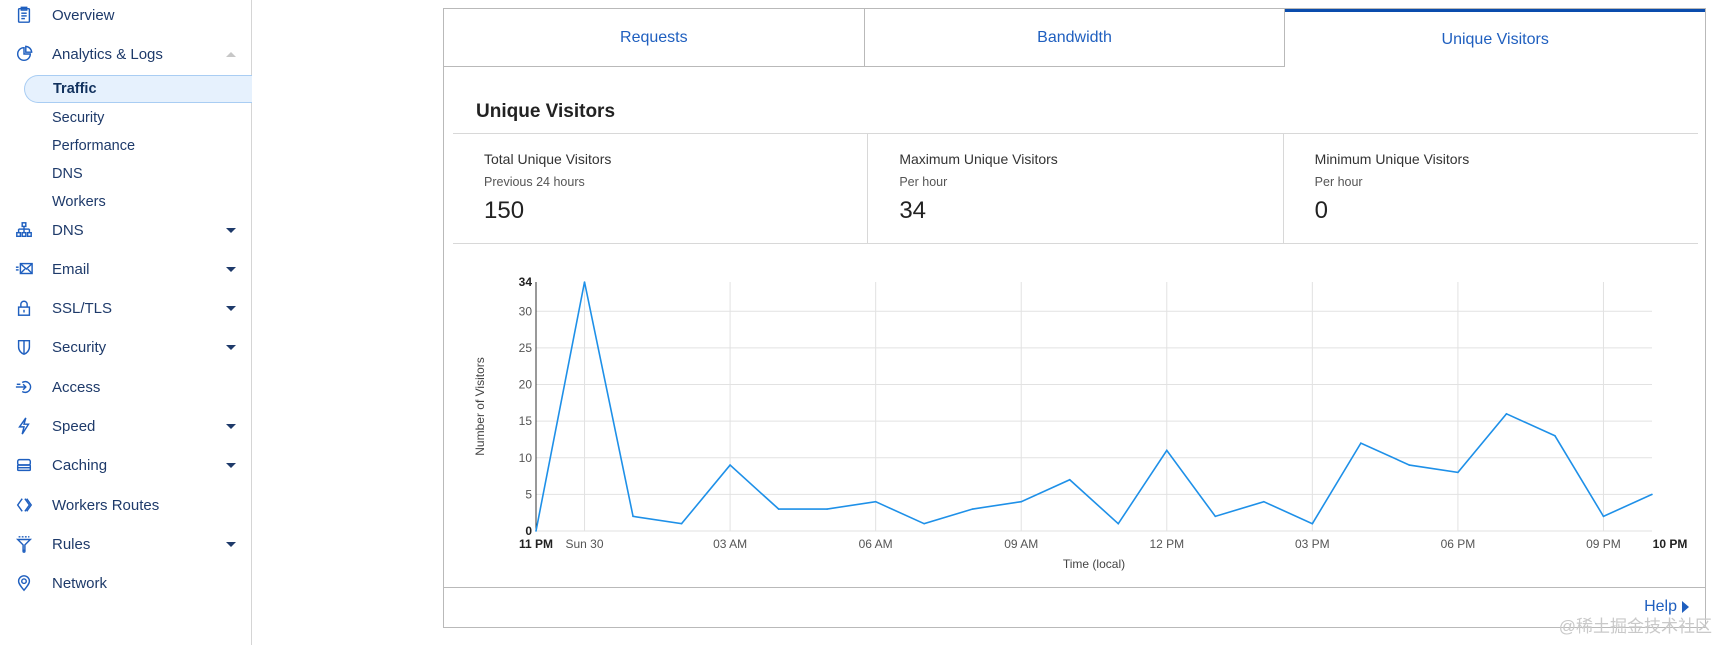  Describe the element at coordinates (138, 174) in the screenshot. I see `sidebar-subitem-dns: DNS` at that location.